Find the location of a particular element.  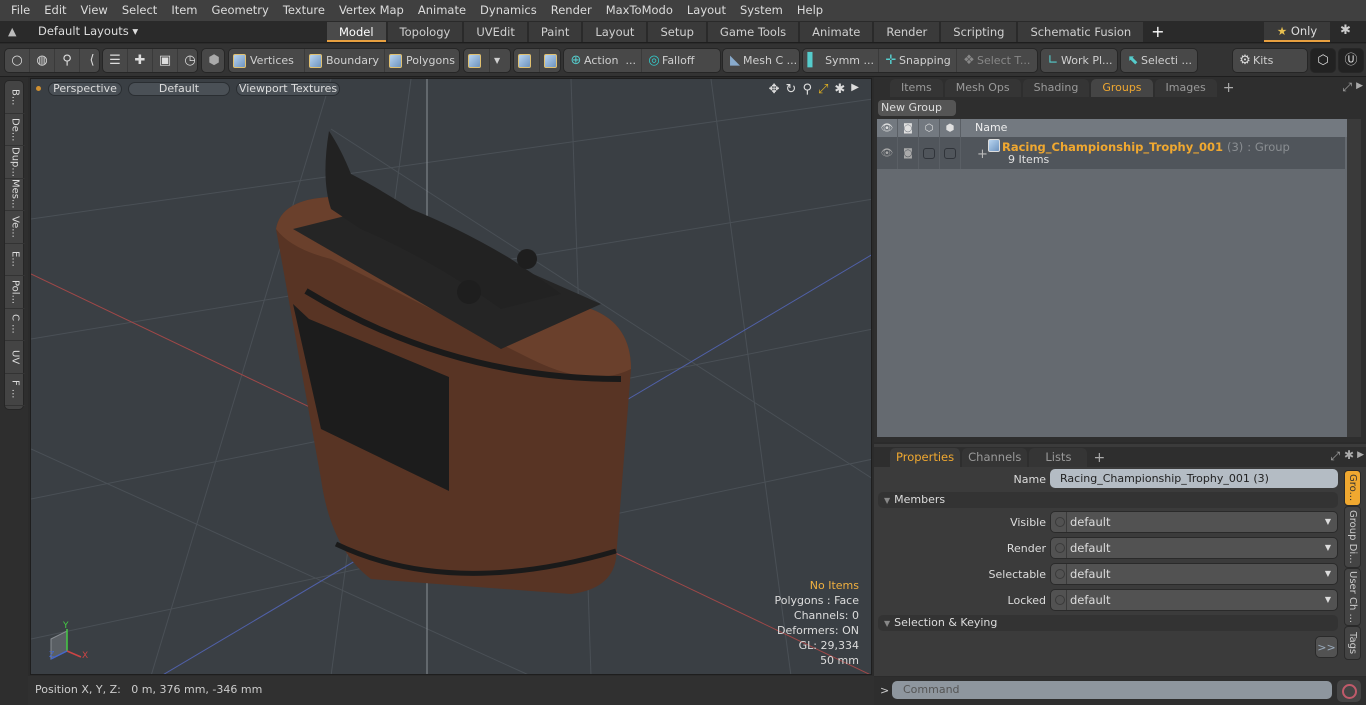

tab-uvedit: UVEdit is located at coordinates (495, 32).